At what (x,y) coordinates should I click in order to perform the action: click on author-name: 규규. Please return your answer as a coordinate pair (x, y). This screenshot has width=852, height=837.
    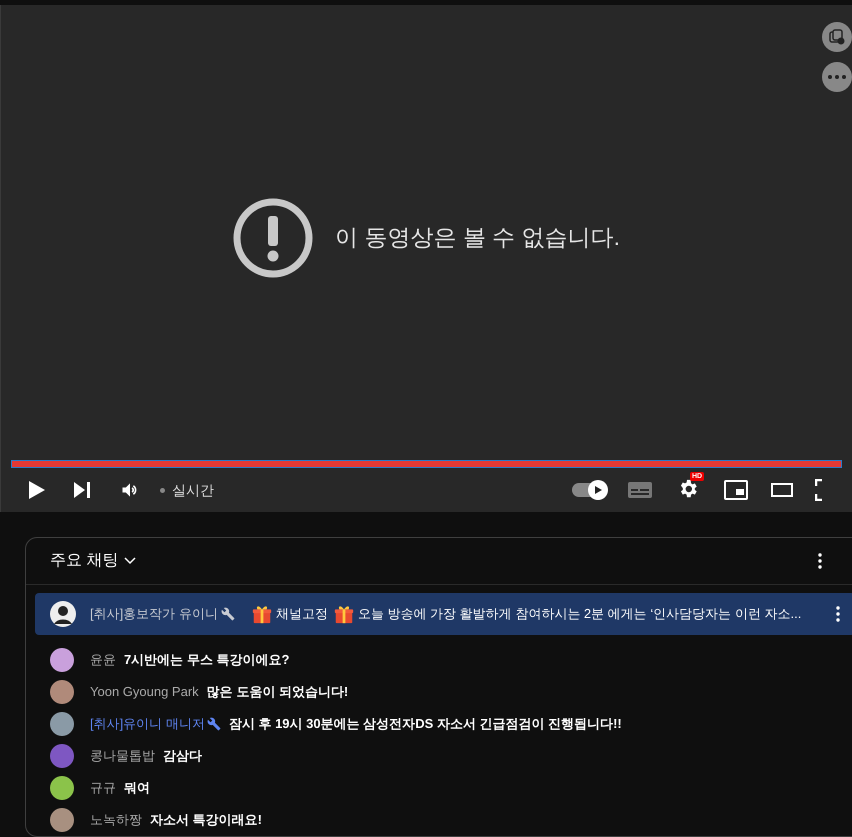
    Looking at the image, I should click on (103, 788).